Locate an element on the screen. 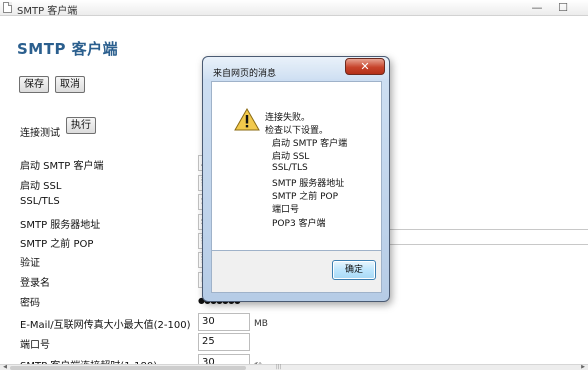  dialog-message-line: 启动 SSL is located at coordinates (291, 157).